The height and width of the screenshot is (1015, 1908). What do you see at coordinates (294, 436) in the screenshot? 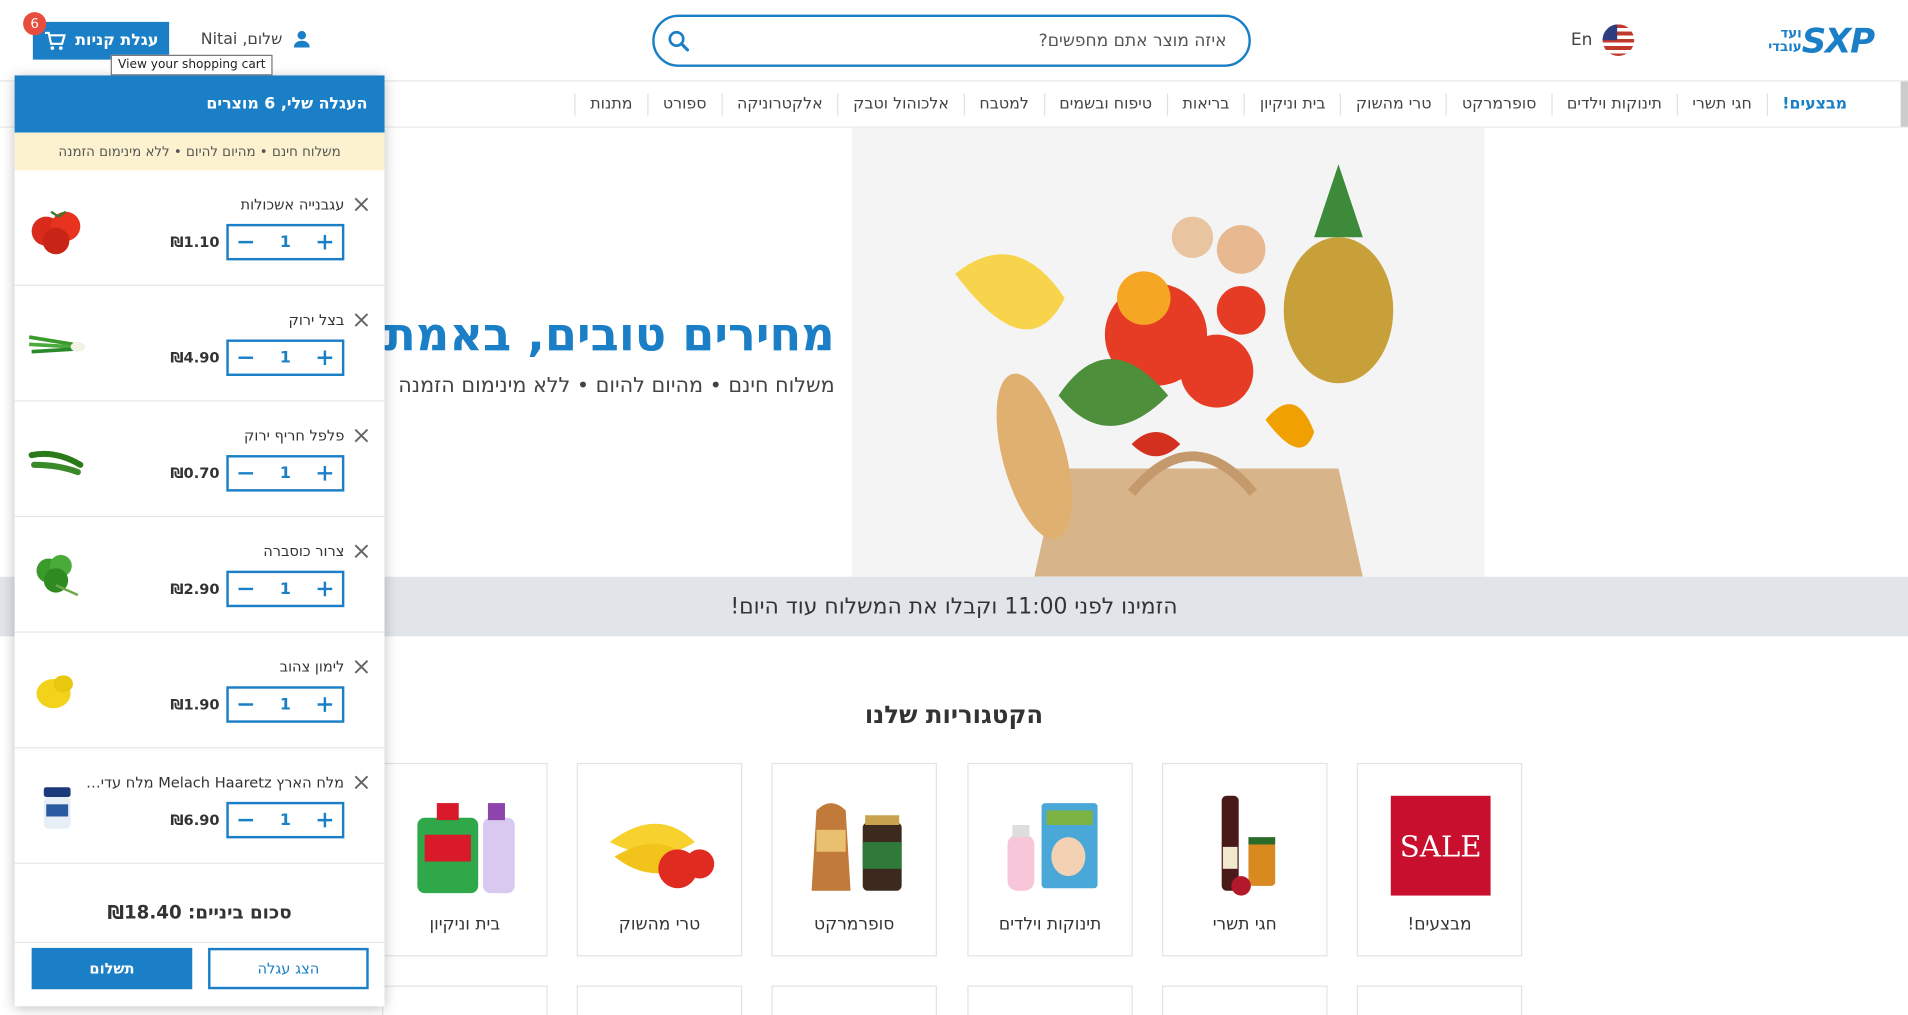
I see `cart-item-name: פלפל חריף ירוק` at bounding box center [294, 436].